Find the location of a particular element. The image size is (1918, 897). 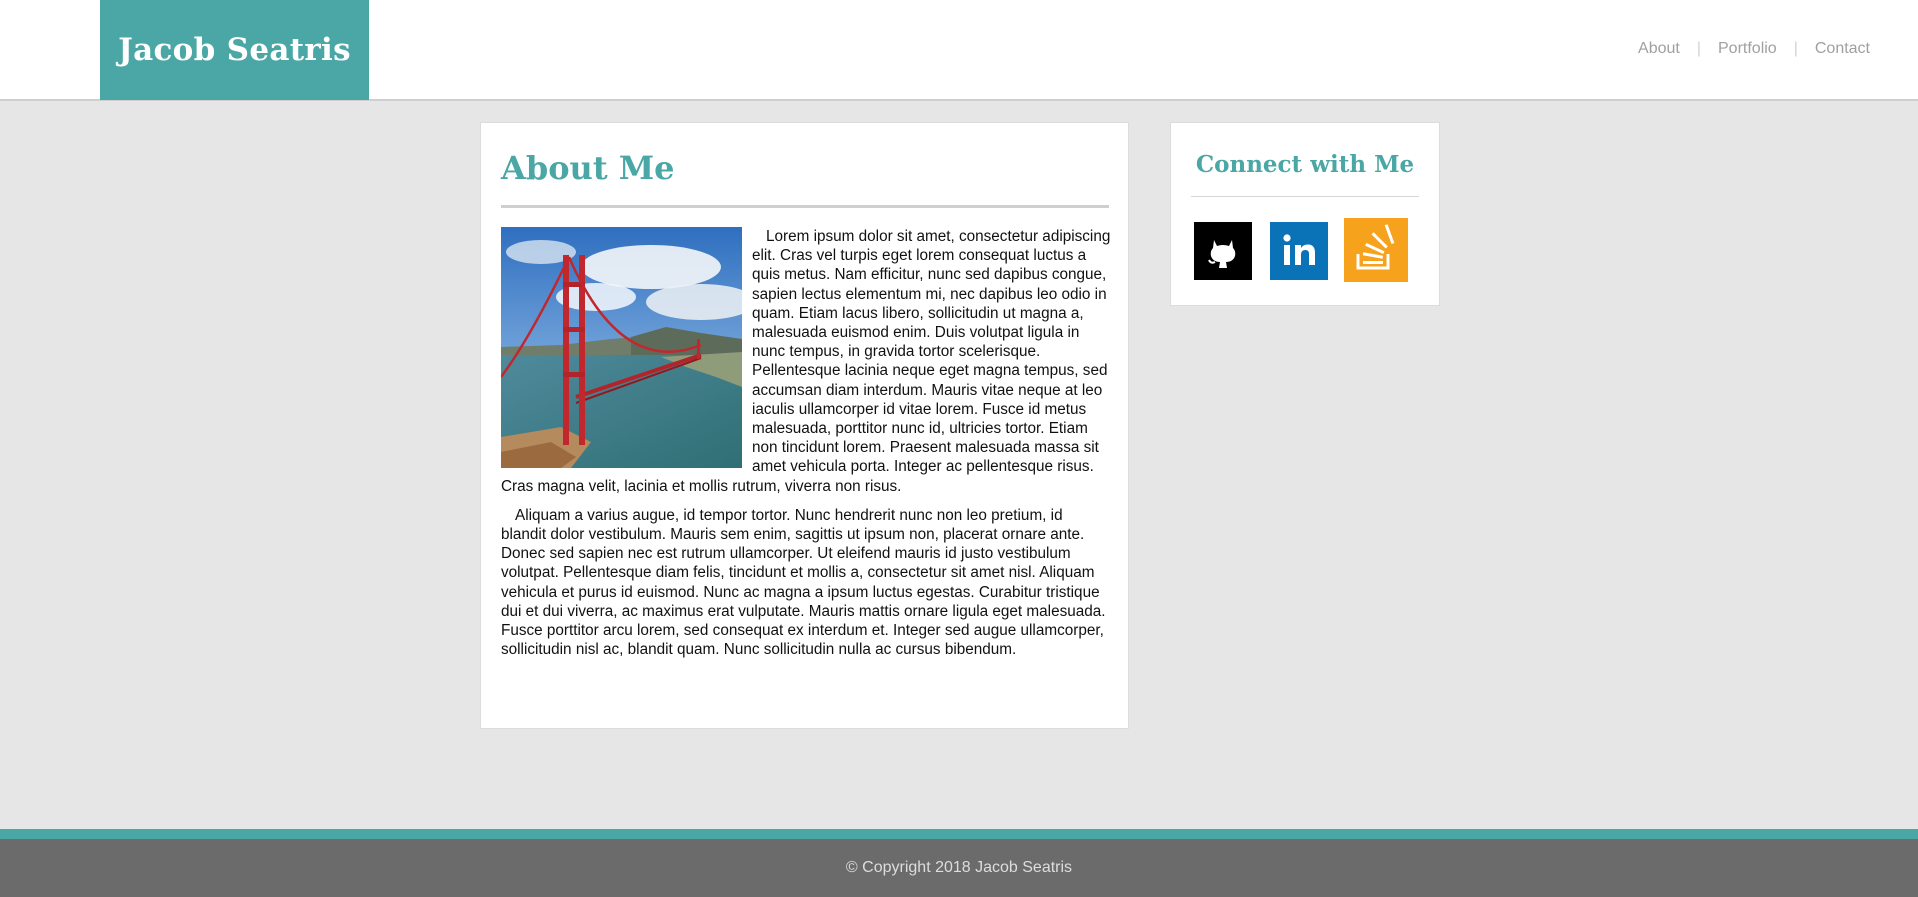

main-nav: About | Portfolio | Contact is located at coordinates (1754, 49).